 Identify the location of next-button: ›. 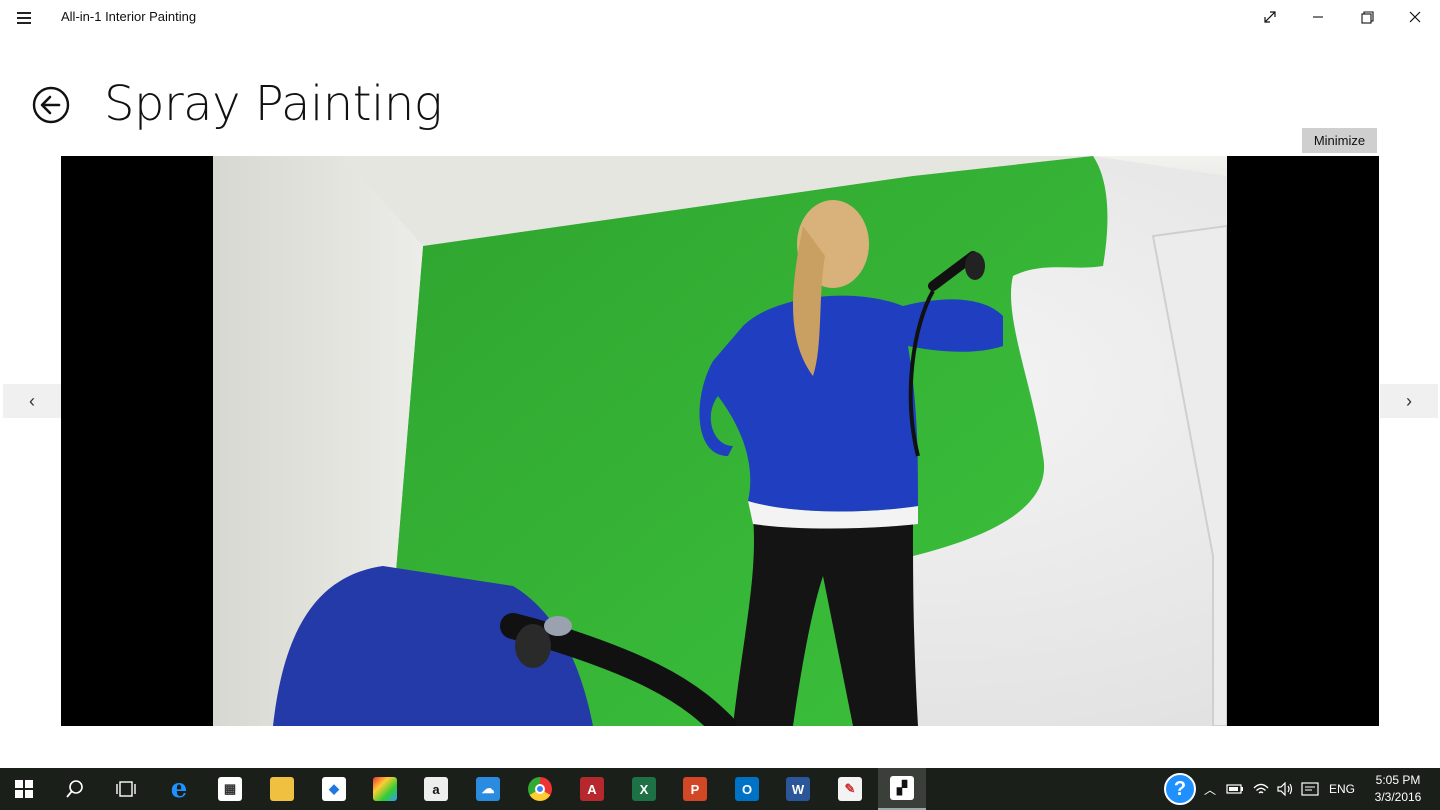
(1409, 401).